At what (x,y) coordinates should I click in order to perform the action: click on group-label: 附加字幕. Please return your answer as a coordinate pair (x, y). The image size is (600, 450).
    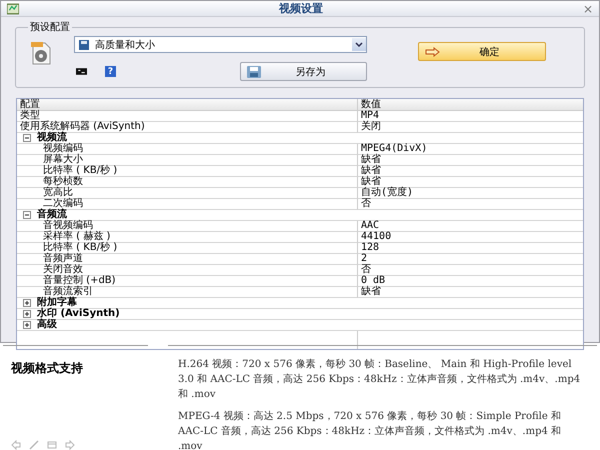
    Looking at the image, I should click on (57, 303).